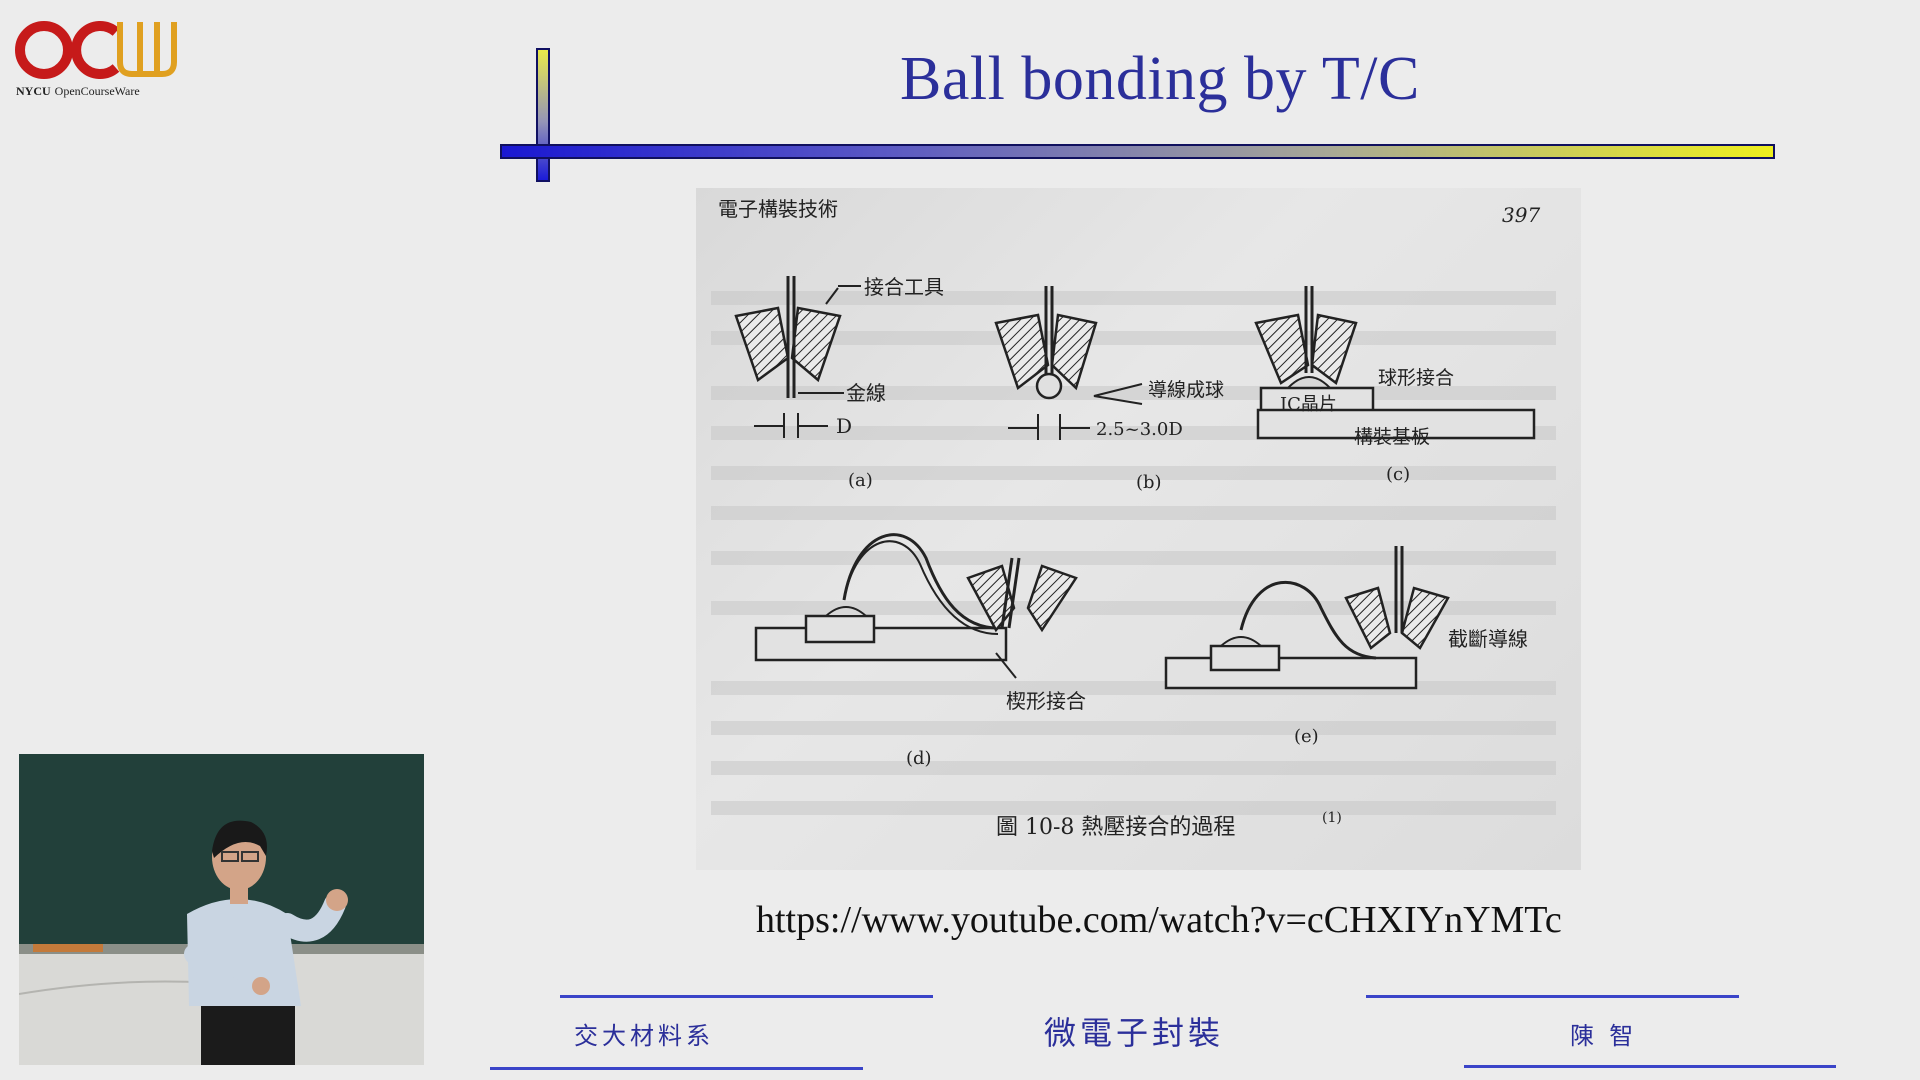 This screenshot has width=1920, height=1080. What do you see at coordinates (919, 758) in the screenshot?
I see `label-d-panel: (d)` at bounding box center [919, 758].